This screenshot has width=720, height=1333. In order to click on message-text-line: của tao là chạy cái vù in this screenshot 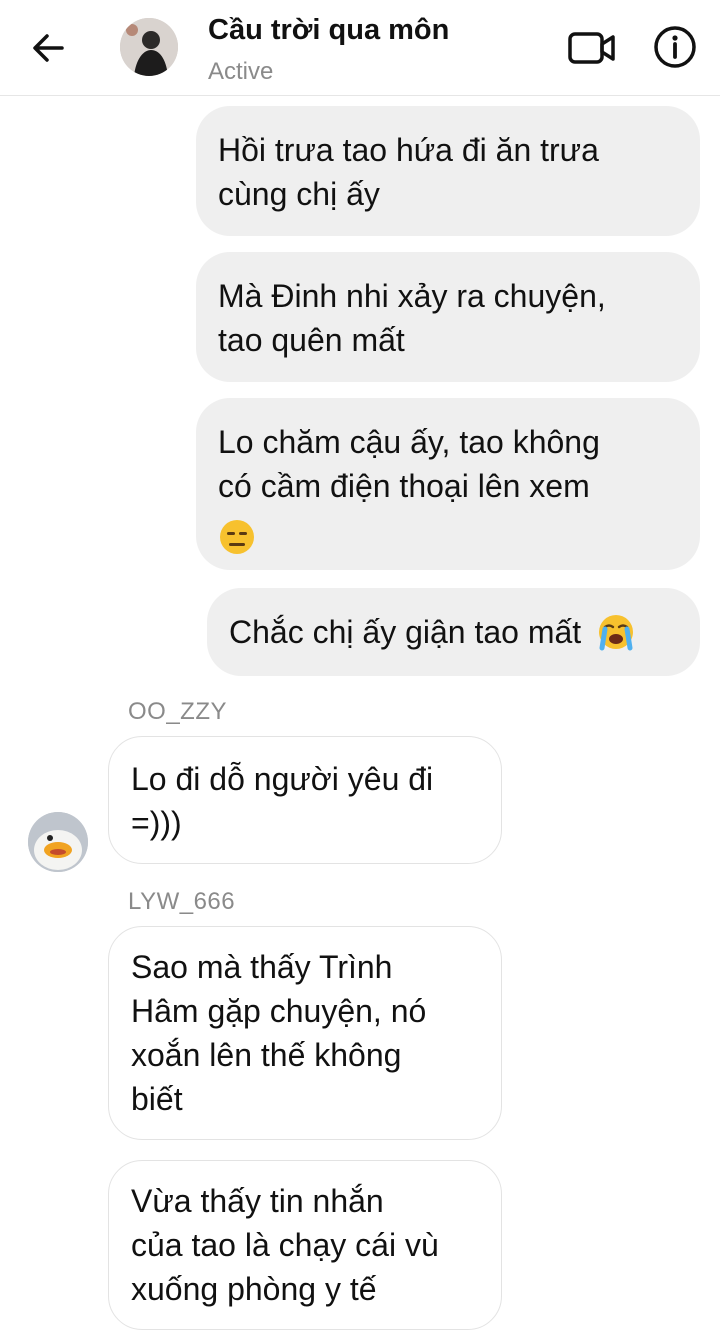, I will do `click(285, 1245)`.